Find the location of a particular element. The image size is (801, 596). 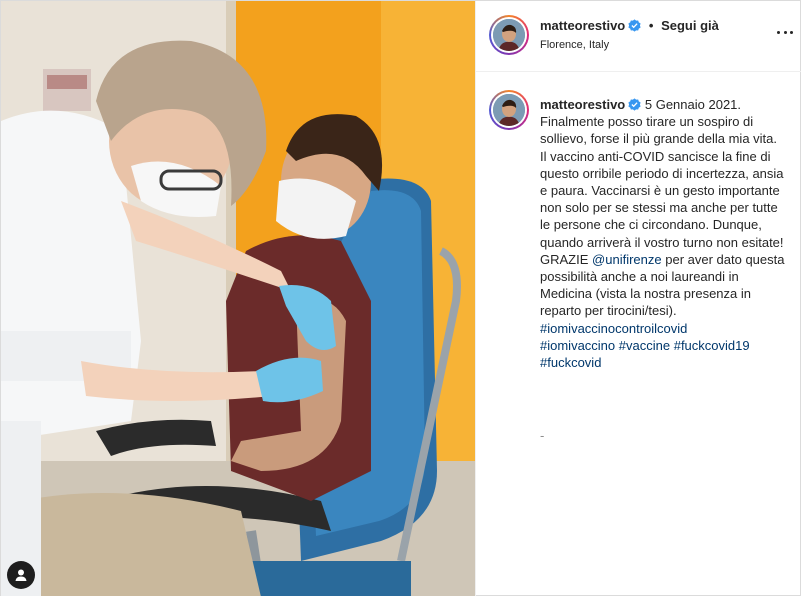

caption-avatar is located at coordinates (509, 110).